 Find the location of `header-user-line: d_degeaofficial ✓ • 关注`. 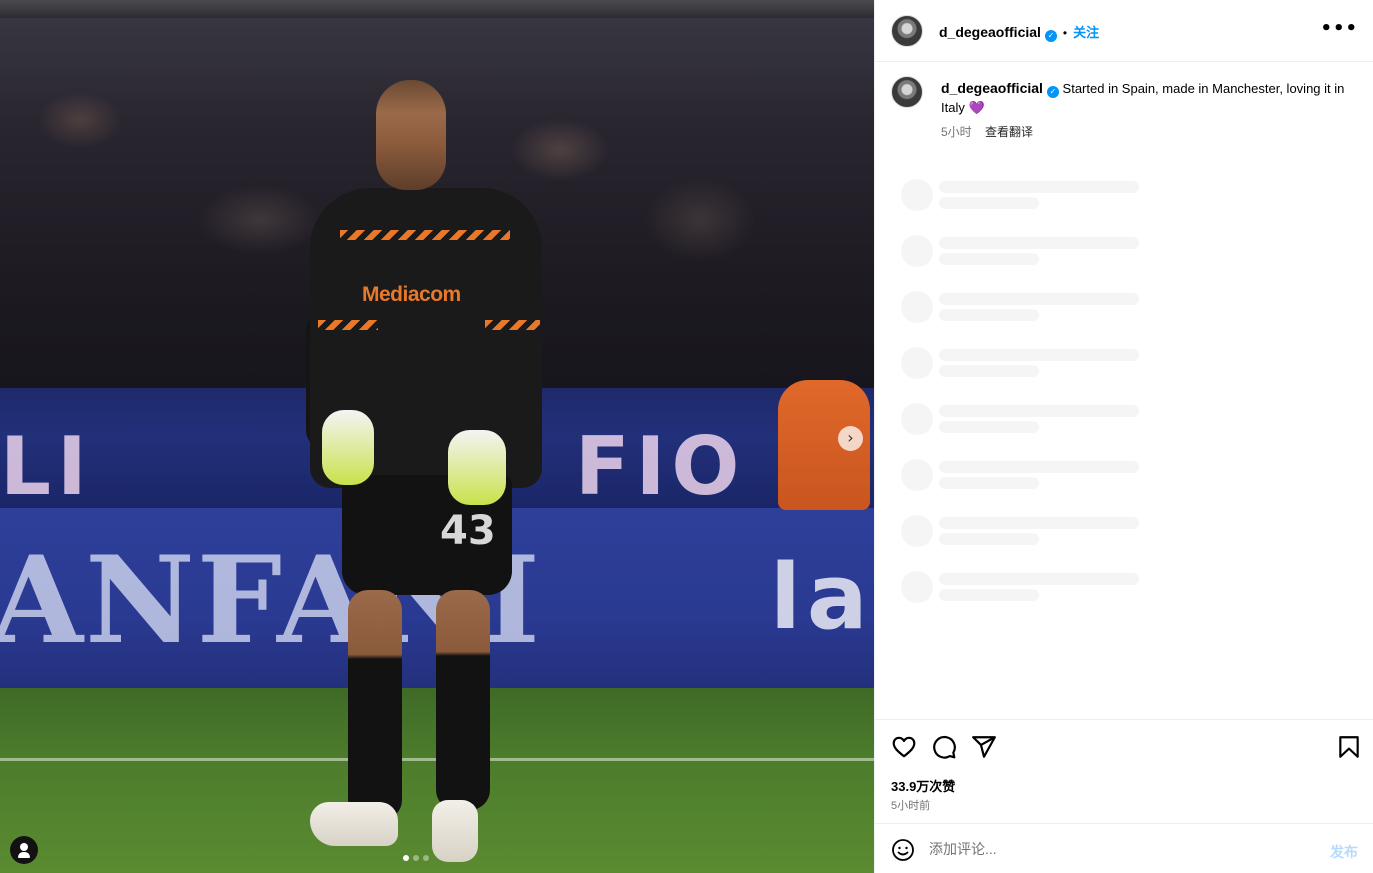

header-user-line: d_degeaofficial ✓ • 关注 is located at coordinates (1019, 32).